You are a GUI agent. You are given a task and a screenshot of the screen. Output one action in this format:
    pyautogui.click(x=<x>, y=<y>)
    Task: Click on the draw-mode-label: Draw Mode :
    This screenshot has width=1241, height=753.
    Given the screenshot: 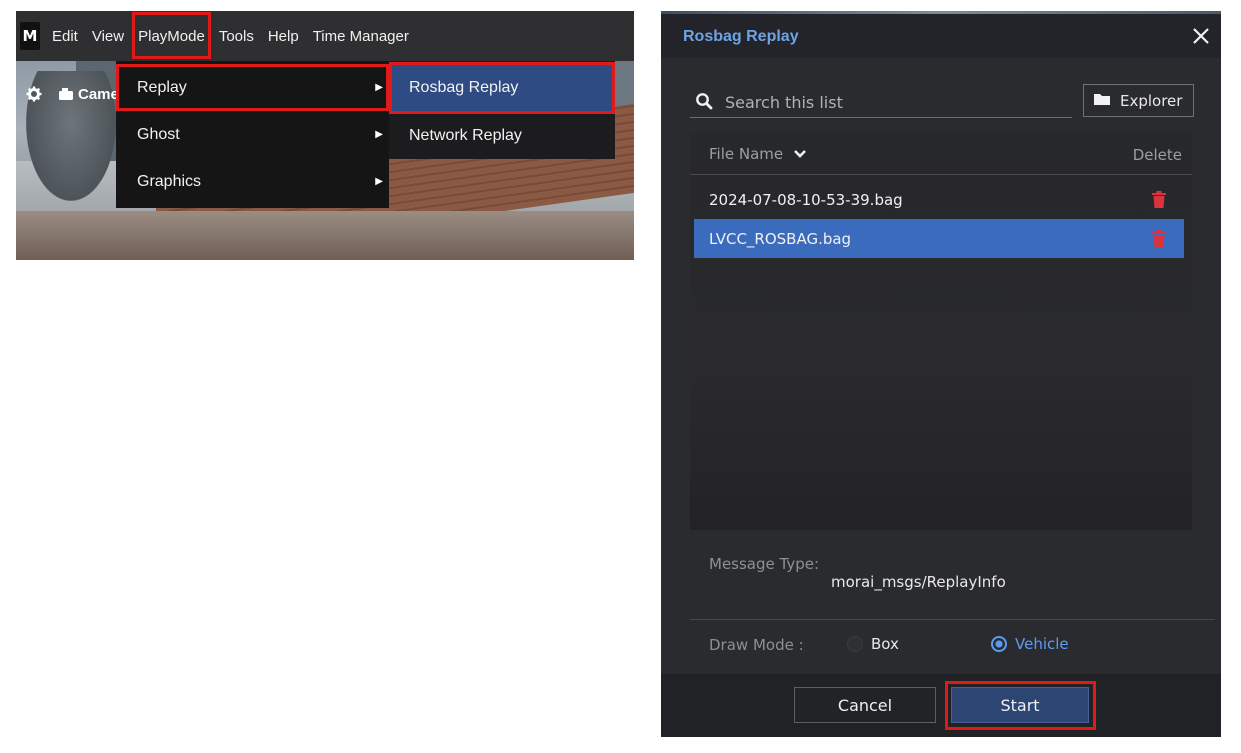 What is the action you would take?
    pyautogui.click(x=756, y=645)
    